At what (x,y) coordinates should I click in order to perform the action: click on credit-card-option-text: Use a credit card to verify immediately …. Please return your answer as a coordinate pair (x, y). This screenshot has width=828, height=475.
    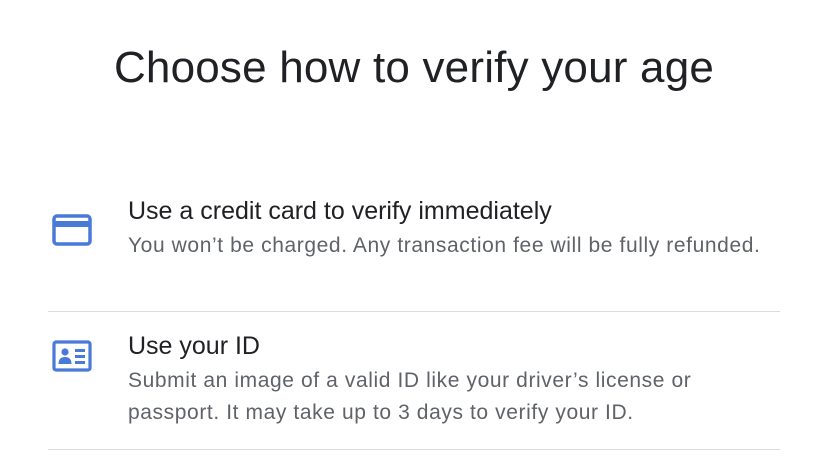
    Looking at the image, I should click on (454, 228).